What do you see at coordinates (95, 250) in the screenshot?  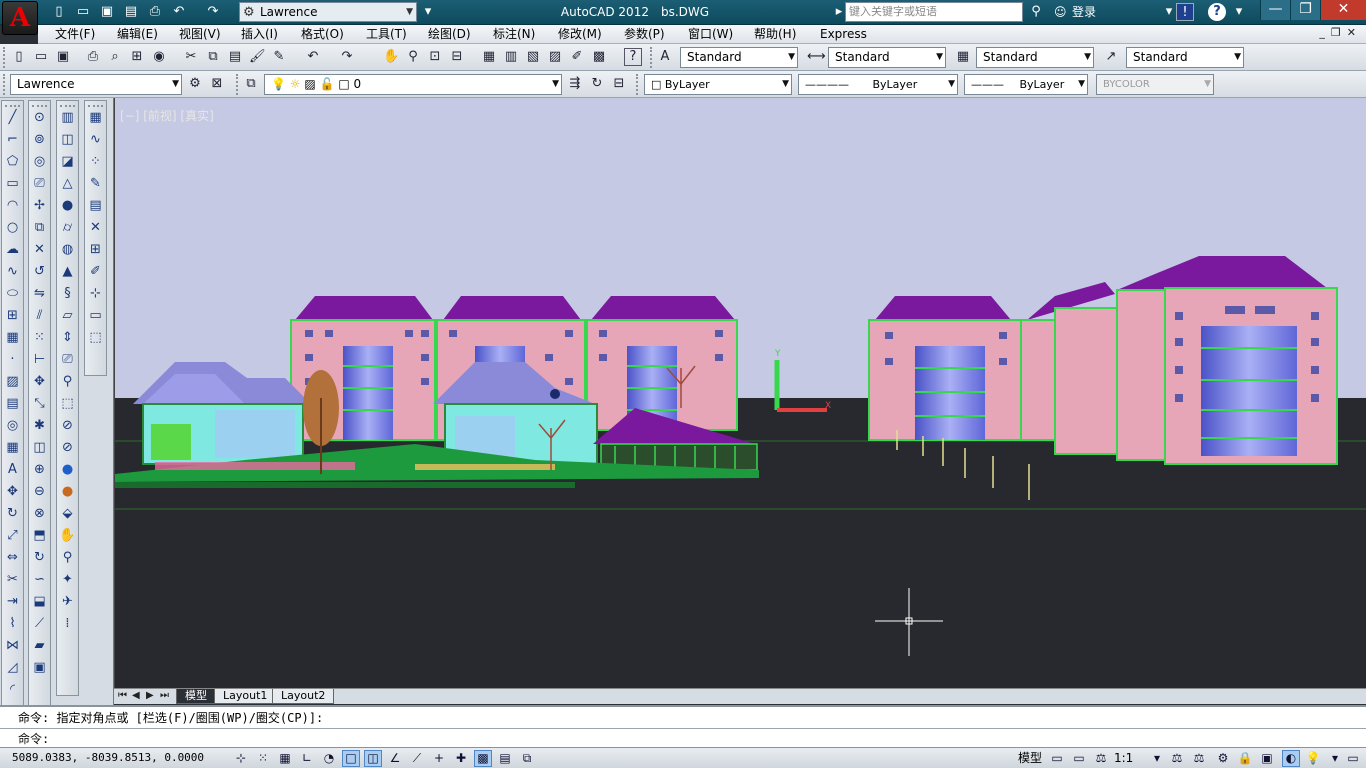 I see `osnap-icon: ⊞` at bounding box center [95, 250].